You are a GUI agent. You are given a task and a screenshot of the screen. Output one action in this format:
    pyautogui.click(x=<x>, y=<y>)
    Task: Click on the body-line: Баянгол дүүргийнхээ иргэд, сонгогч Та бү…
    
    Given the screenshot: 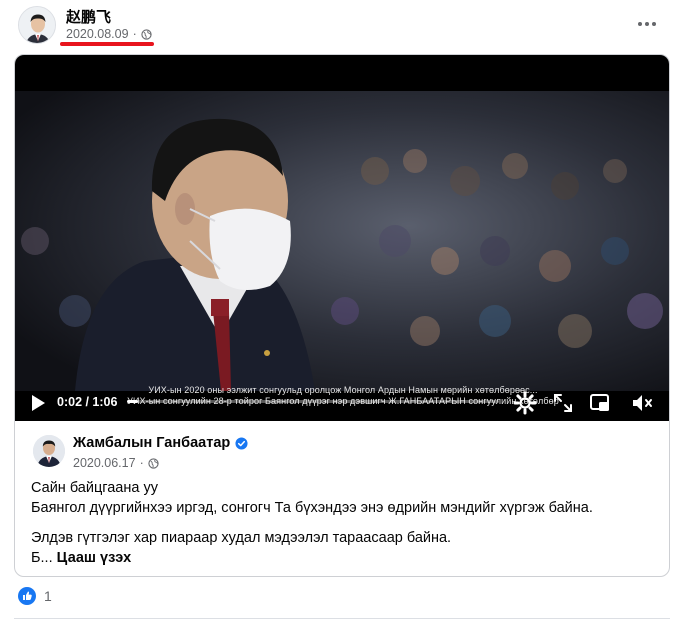 What is the action you would take?
    pyautogui.click(x=312, y=508)
    